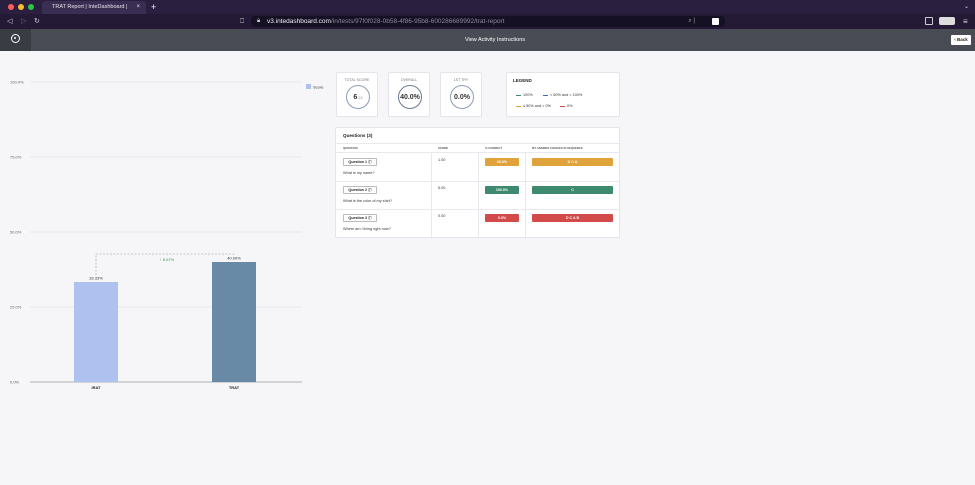 Image resolution: width=975 pixels, height=485 pixels. What do you see at coordinates (37, 21) in the screenshot?
I see `reload-icon: ↻` at bounding box center [37, 21].